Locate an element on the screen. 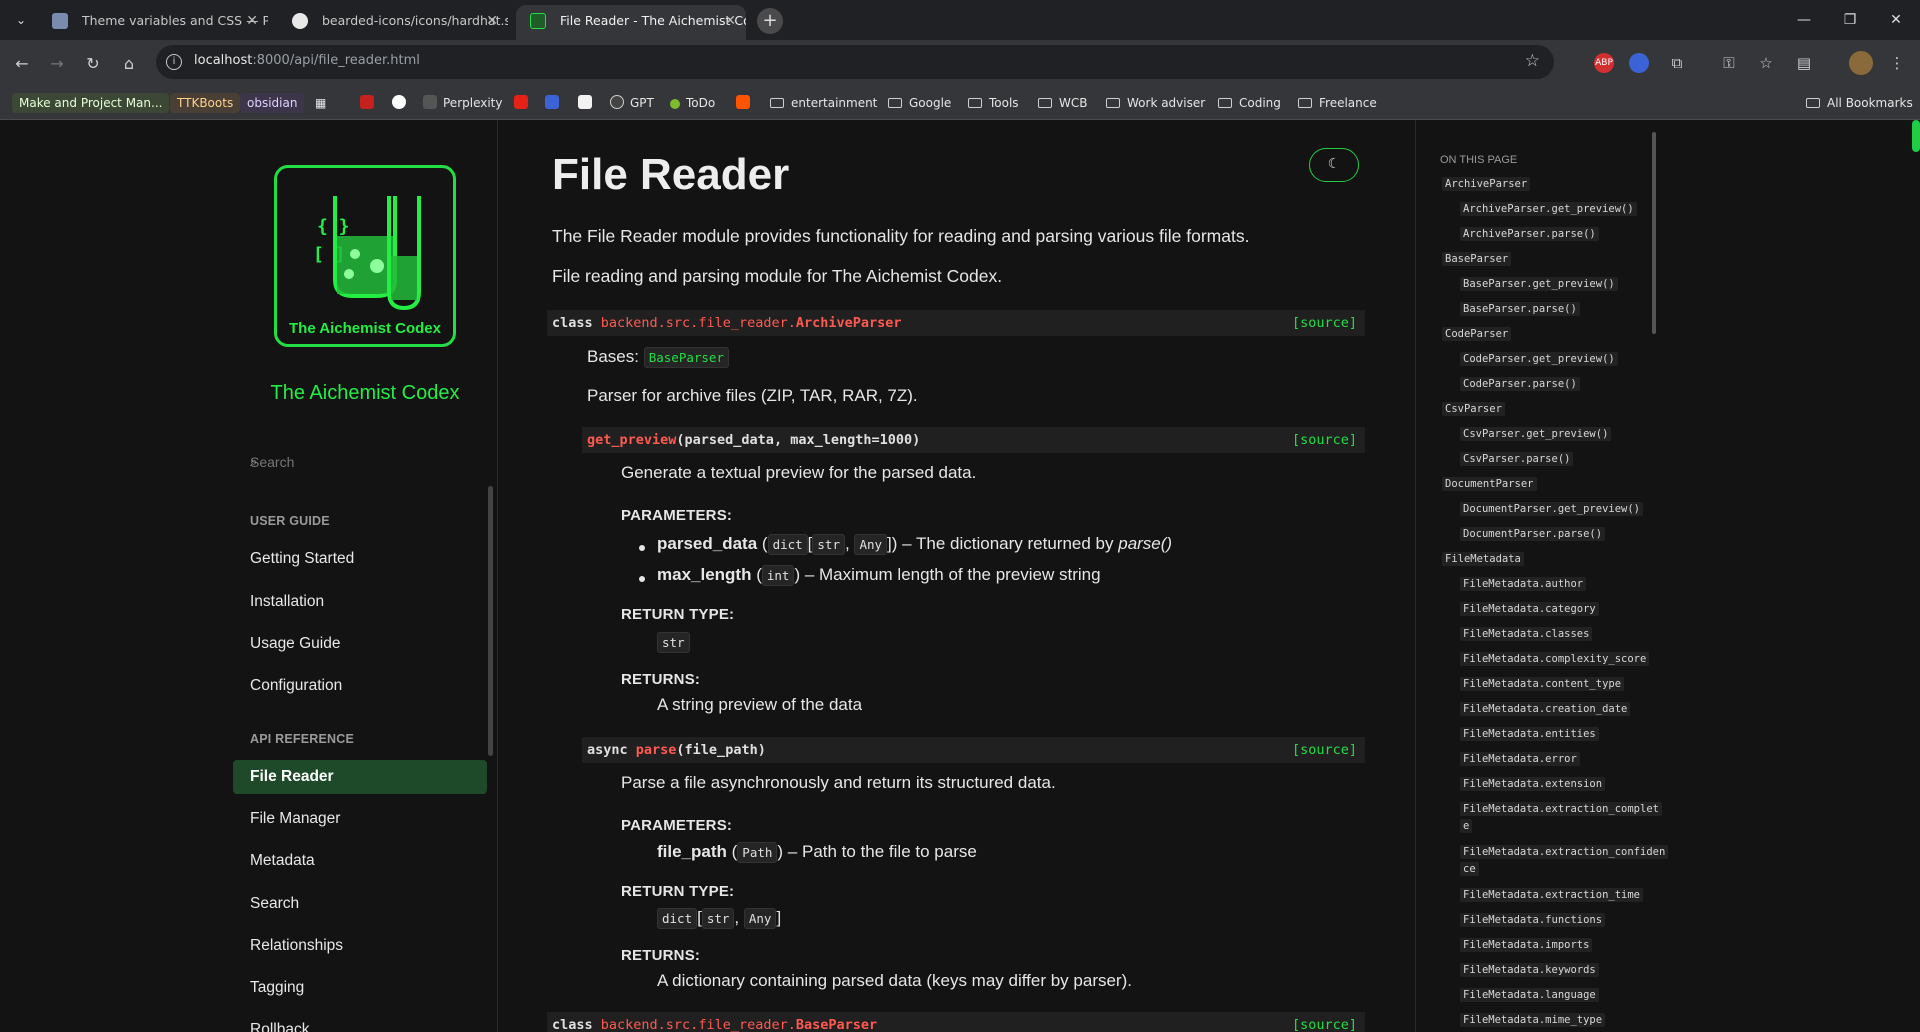 The height and width of the screenshot is (1032, 1920). toc-item: FileMetadata.imports is located at coordinates (1526, 945).